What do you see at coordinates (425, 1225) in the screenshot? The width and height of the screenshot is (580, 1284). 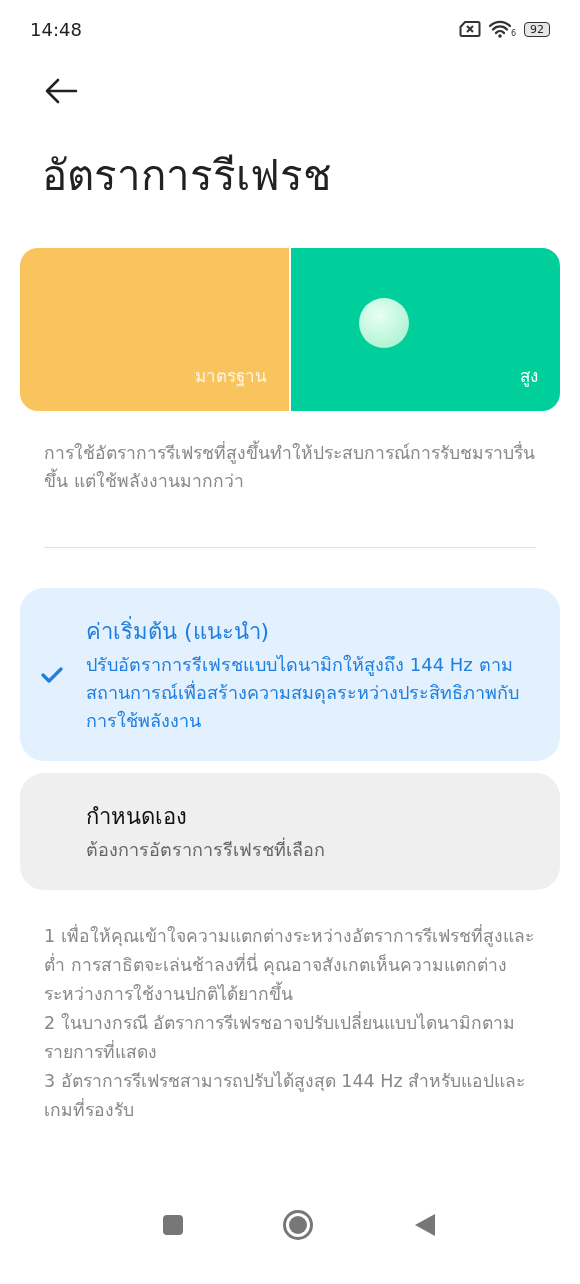 I see `back-button` at bounding box center [425, 1225].